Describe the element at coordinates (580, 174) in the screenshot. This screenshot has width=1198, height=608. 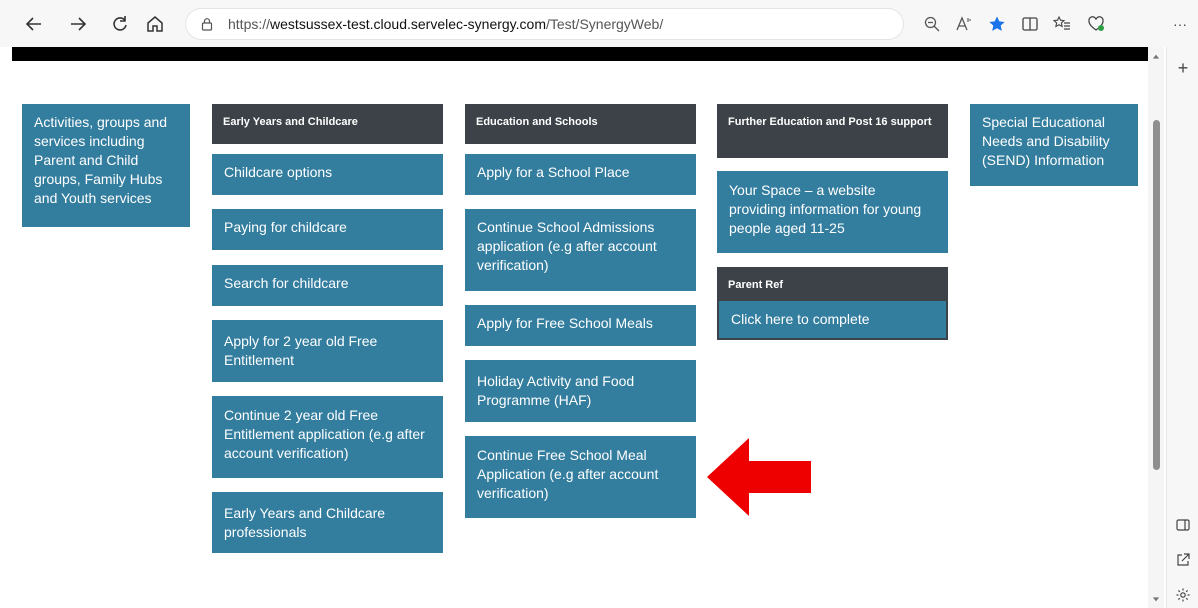
I see `apply-school-place-link: Apply for a School Place` at that location.